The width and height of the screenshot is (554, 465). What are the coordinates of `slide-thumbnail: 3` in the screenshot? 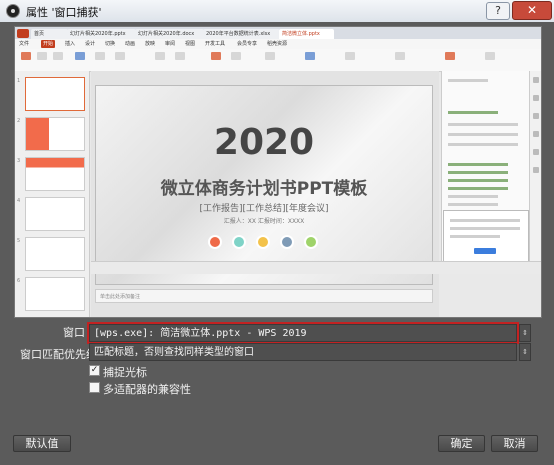 It's located at (51, 174).